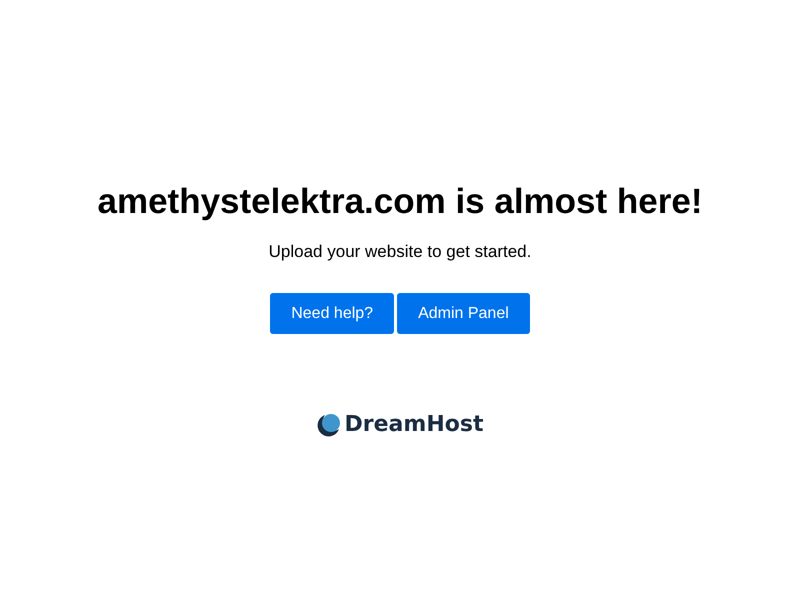 The image size is (800, 600). Describe the element at coordinates (400, 202) in the screenshot. I see `page-heading: amethystelektra.com is almost here!` at that location.